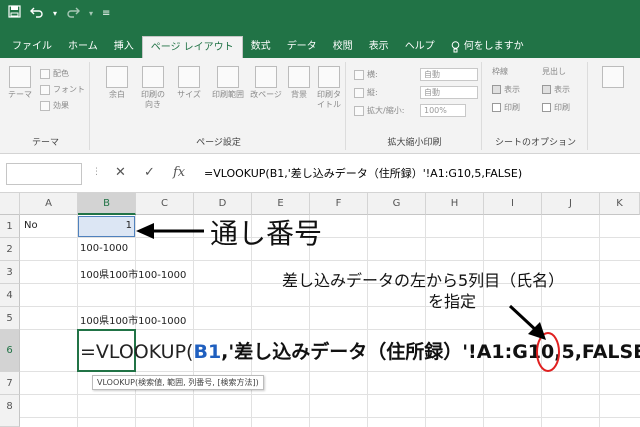  Describe the element at coordinates (49, 204) in the screenshot. I see `column-header-a: A` at that location.